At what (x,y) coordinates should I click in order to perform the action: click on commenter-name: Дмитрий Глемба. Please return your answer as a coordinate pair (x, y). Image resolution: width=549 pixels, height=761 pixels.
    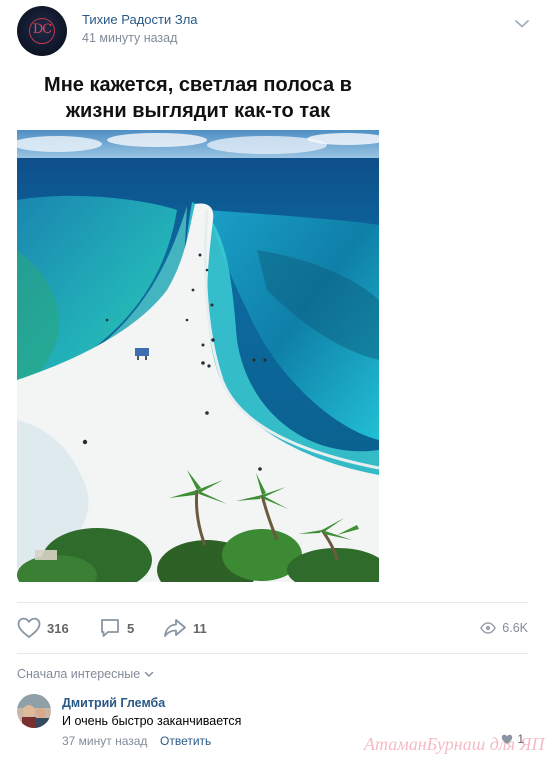
    Looking at the image, I should click on (113, 703).